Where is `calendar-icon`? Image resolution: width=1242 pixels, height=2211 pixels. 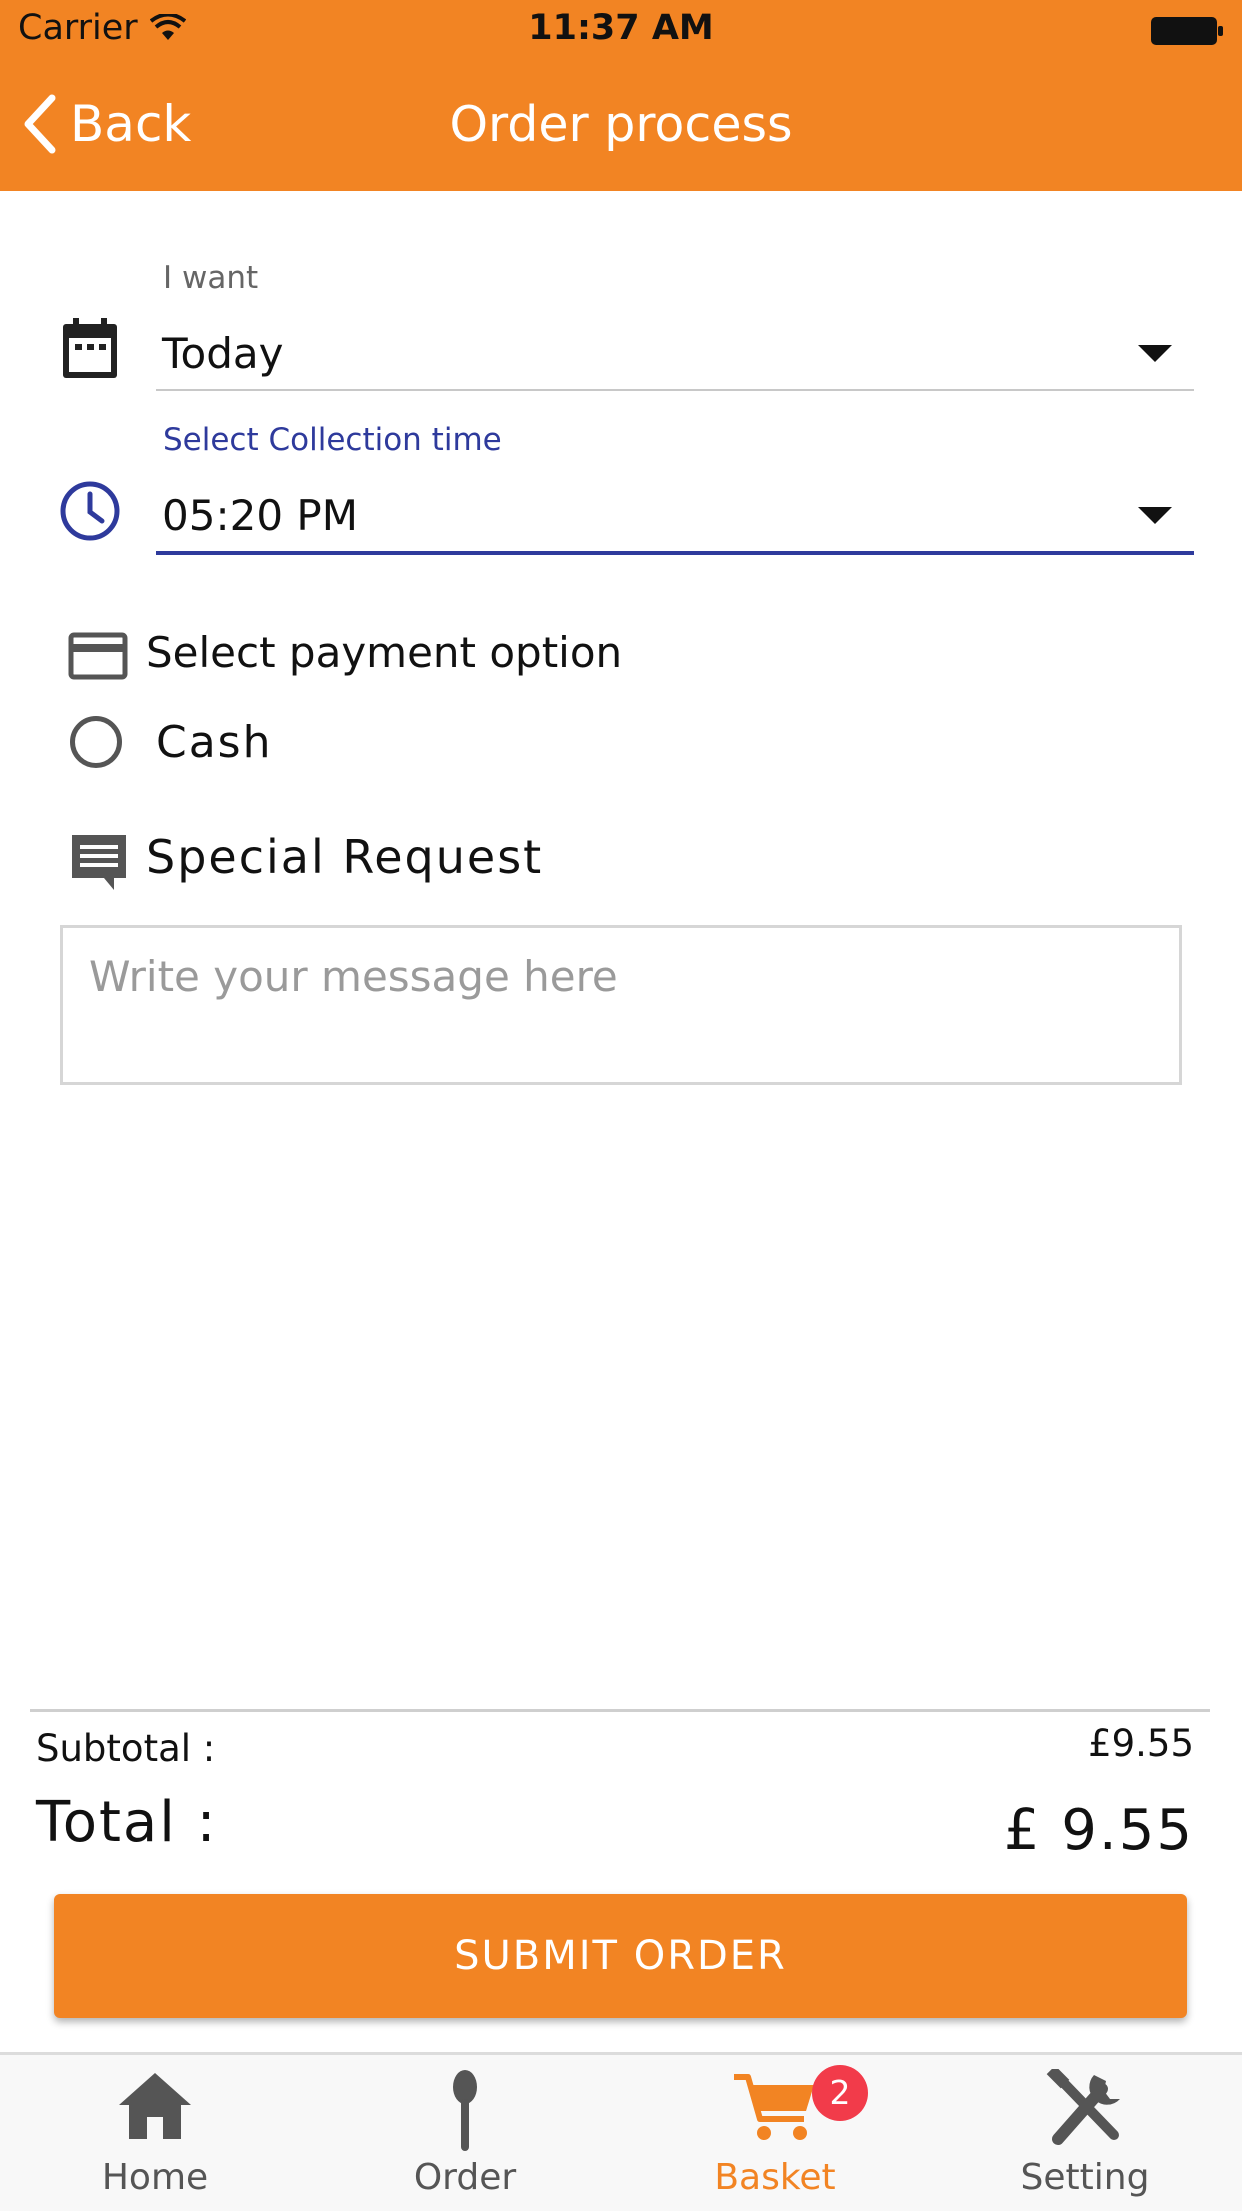
calendar-icon is located at coordinates (90, 348).